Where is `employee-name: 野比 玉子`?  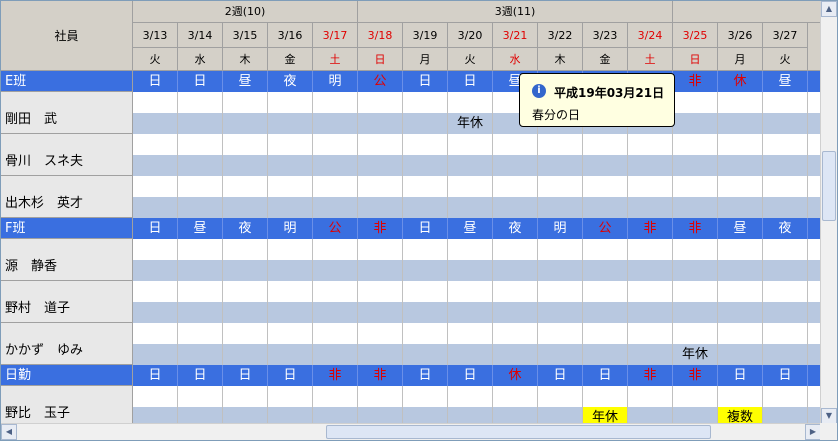 employee-name: 野比 玉子 is located at coordinates (67, 405).